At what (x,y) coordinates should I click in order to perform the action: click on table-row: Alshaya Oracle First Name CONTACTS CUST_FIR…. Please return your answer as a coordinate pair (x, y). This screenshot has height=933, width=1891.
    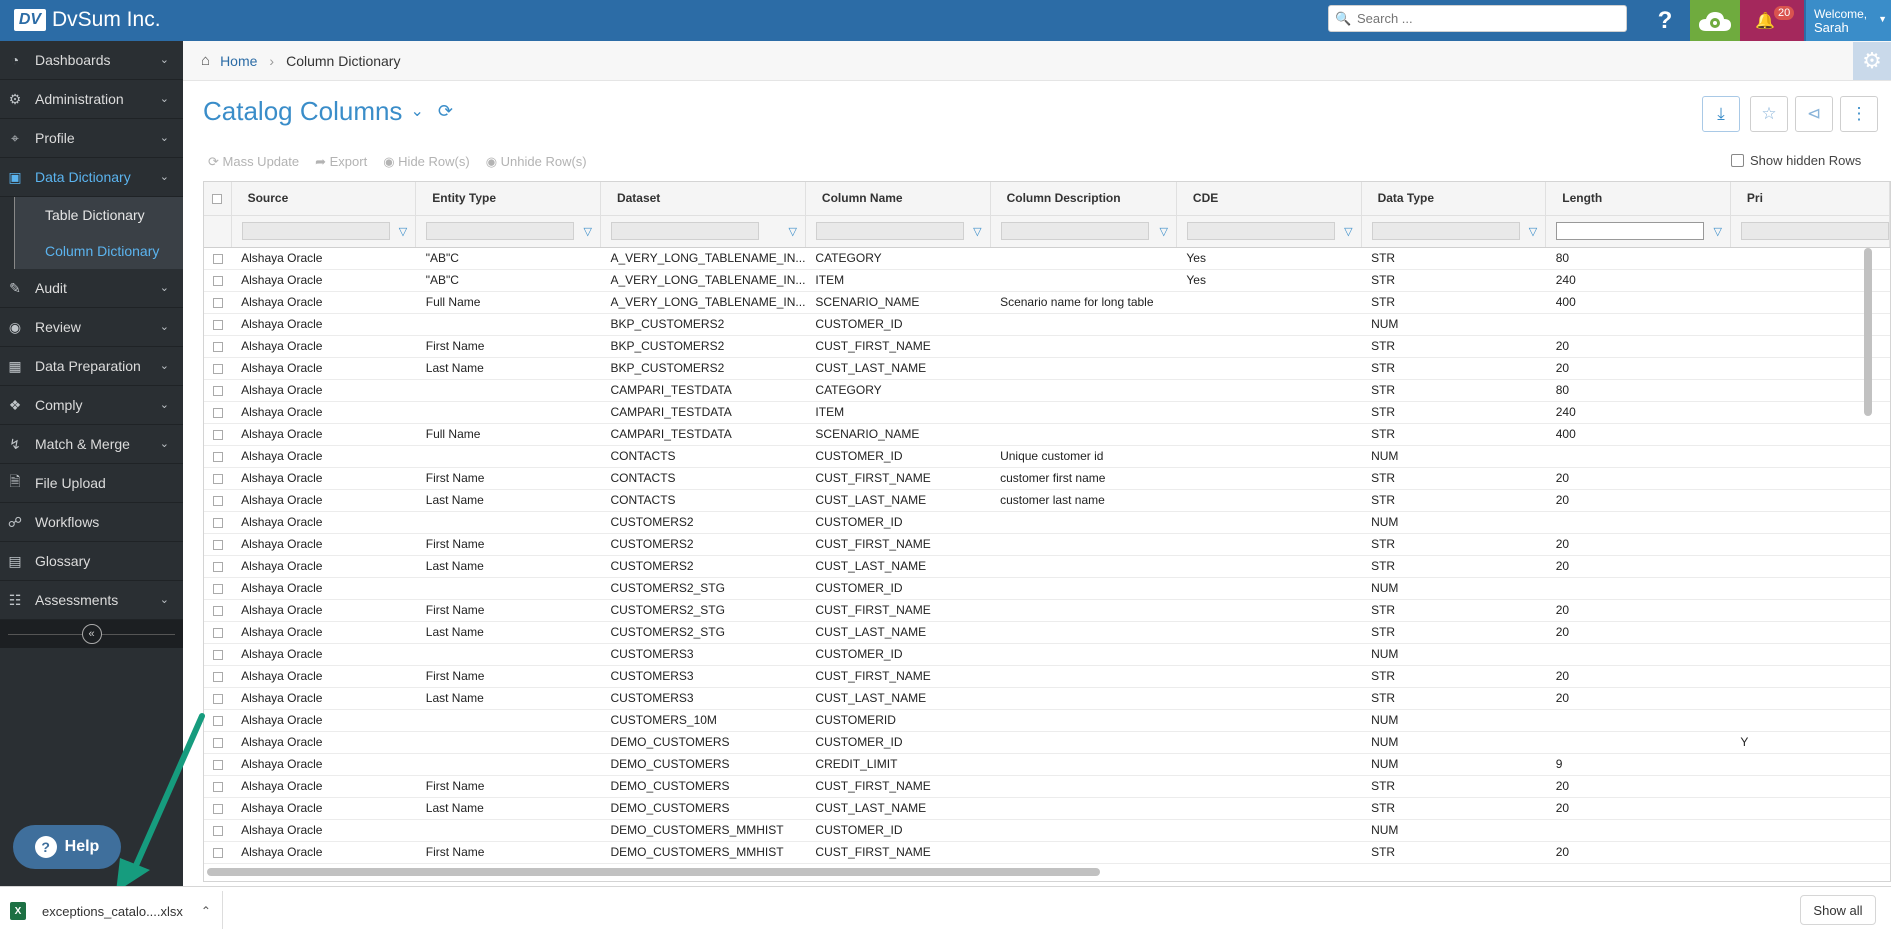
    Looking at the image, I should click on (1047, 478).